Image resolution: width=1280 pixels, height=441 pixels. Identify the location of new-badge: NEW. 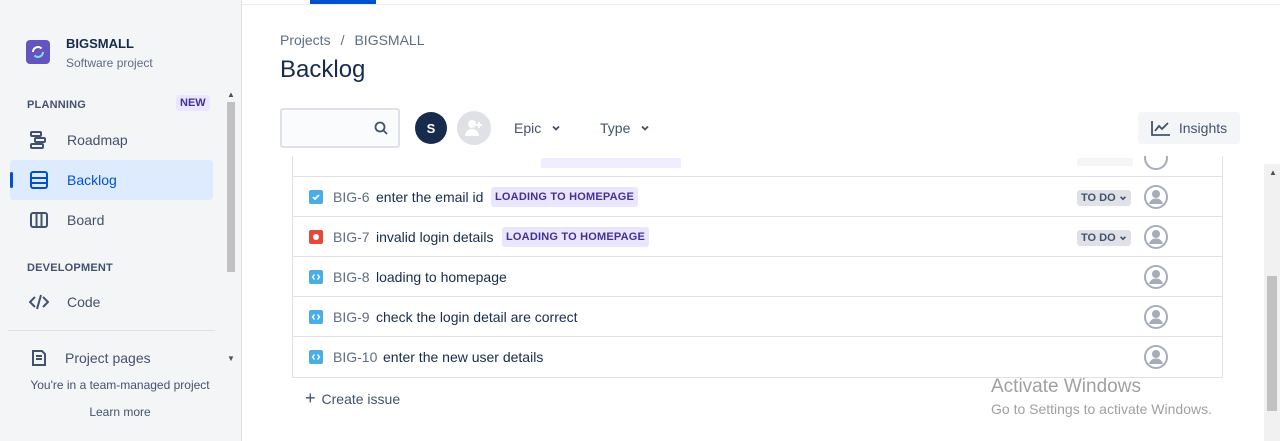
(193, 103).